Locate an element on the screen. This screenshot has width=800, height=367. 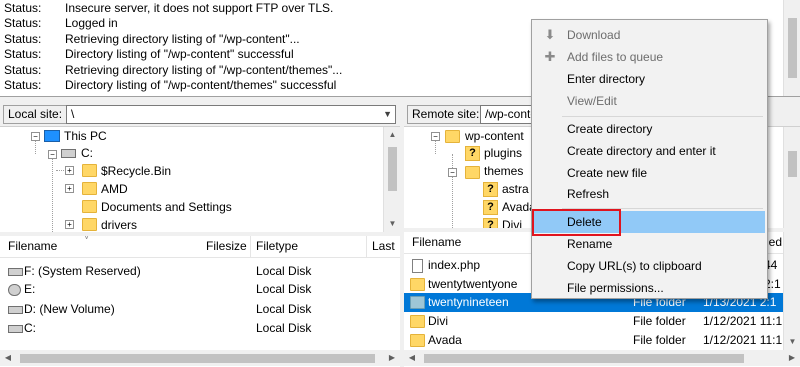
table-row: E: Local Disk is located at coordinates (200, 289).